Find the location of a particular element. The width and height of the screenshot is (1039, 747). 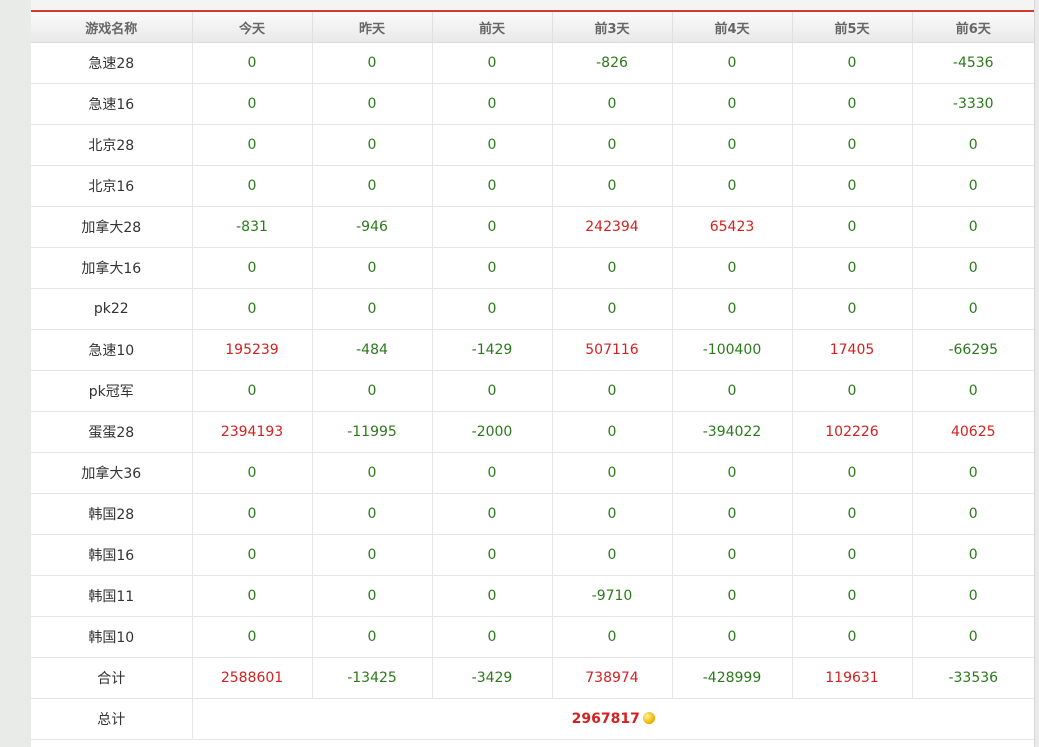

subtotal-value-cell: -428999 is located at coordinates (732, 678).